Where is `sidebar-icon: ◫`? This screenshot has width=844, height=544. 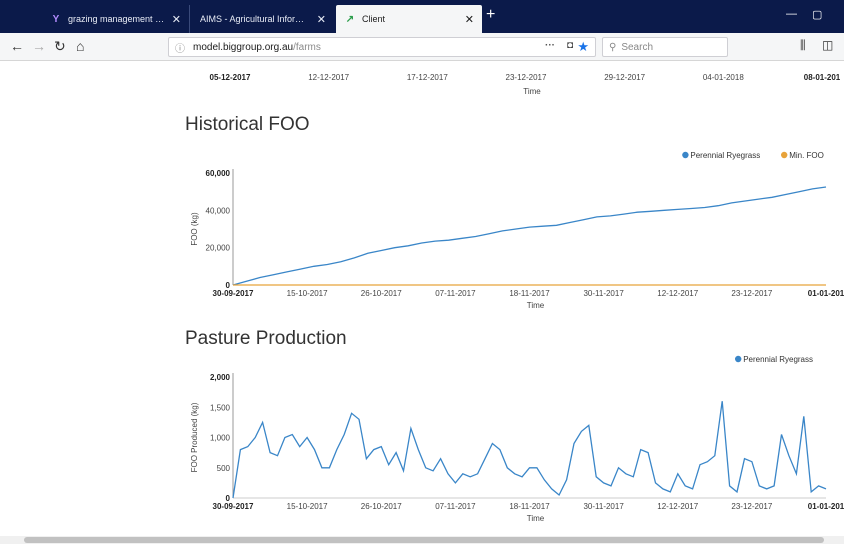
sidebar-icon: ◫ is located at coordinates (827, 45).